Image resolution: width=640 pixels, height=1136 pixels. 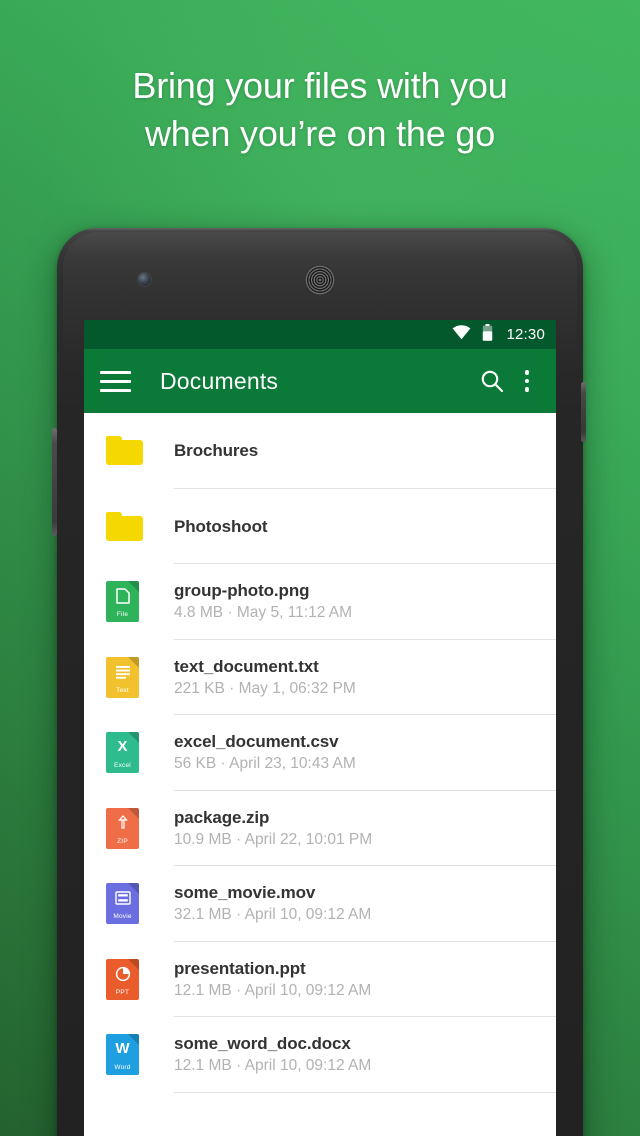 I want to click on file-movie-icon: Movie, so click(x=122, y=904).